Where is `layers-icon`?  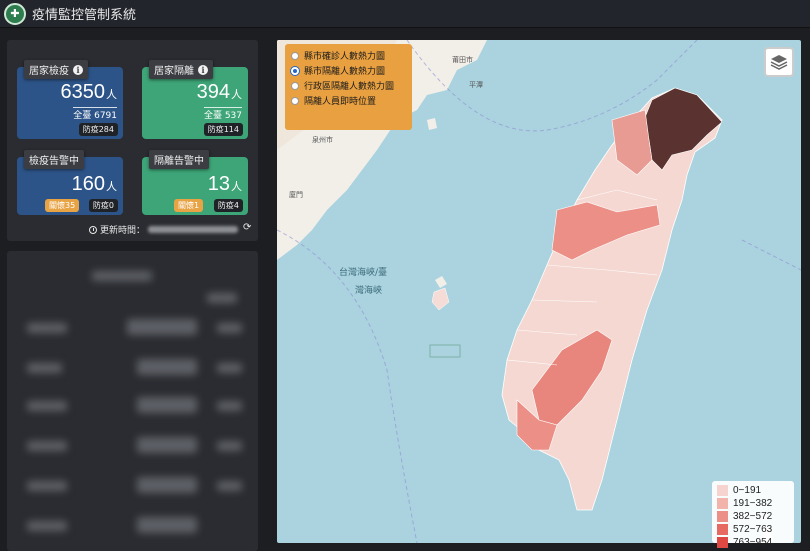 layers-icon is located at coordinates (779, 62).